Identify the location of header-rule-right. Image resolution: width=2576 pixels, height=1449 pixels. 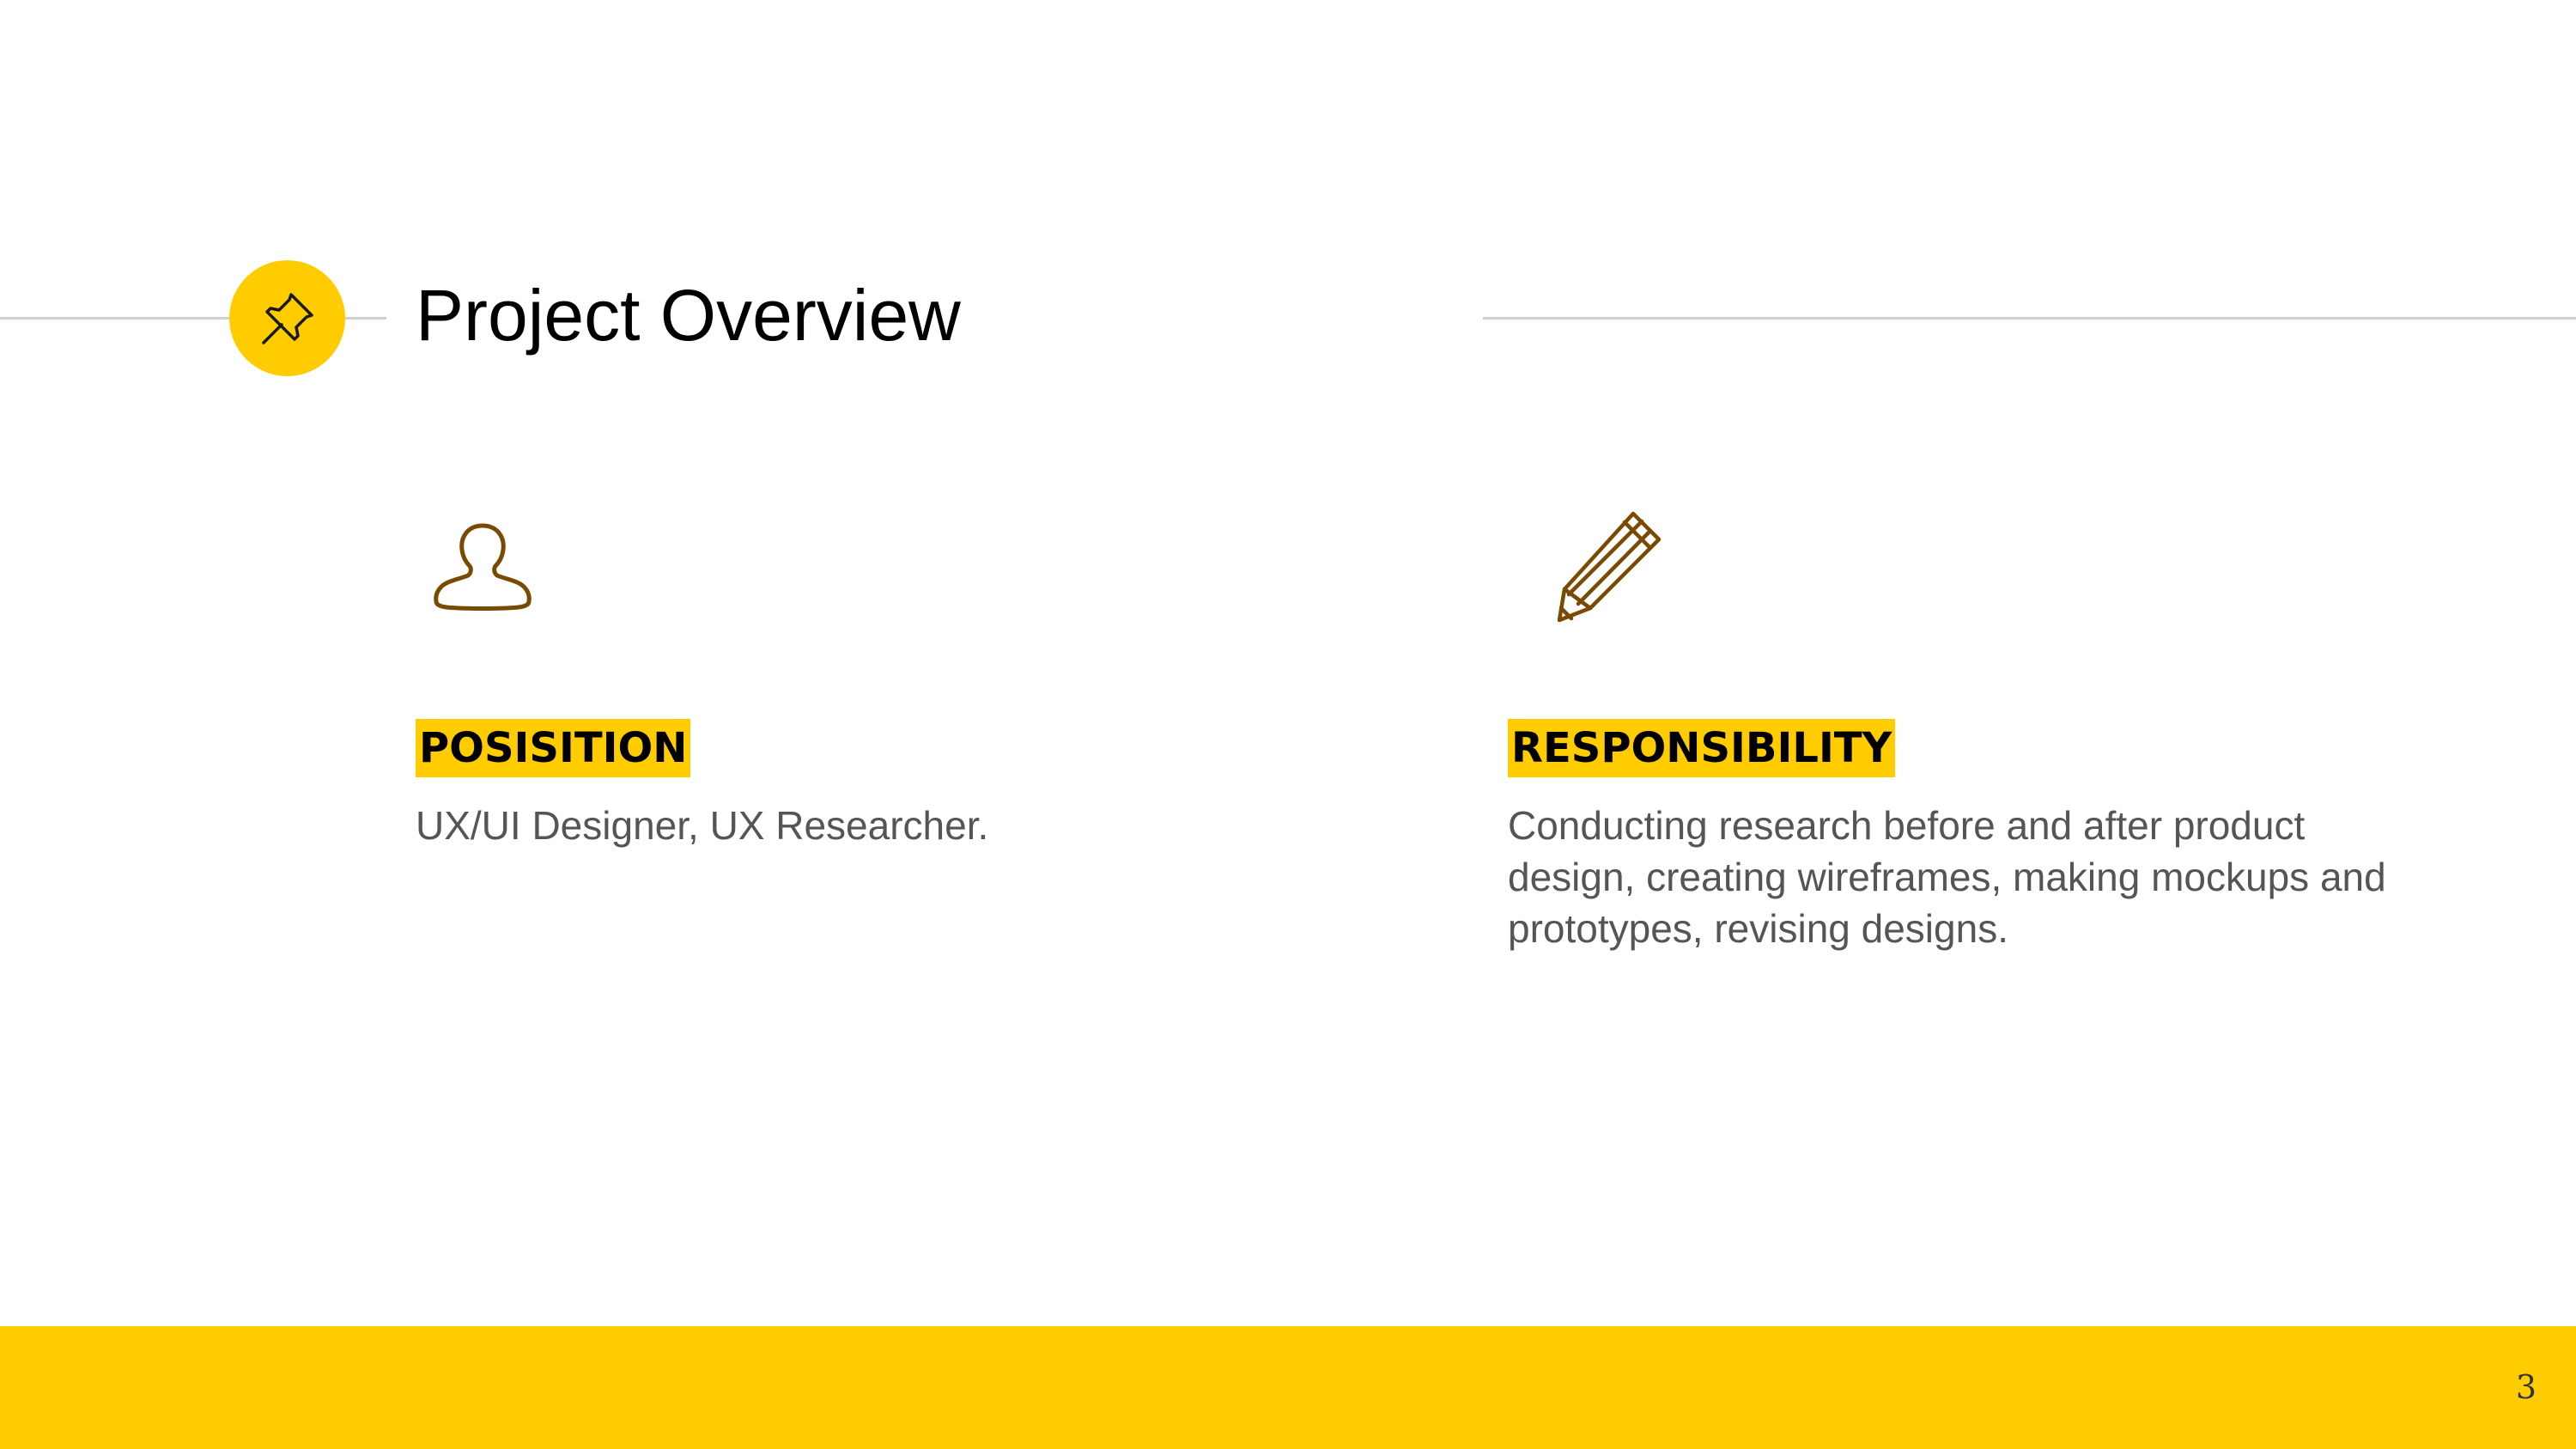
(2029, 318).